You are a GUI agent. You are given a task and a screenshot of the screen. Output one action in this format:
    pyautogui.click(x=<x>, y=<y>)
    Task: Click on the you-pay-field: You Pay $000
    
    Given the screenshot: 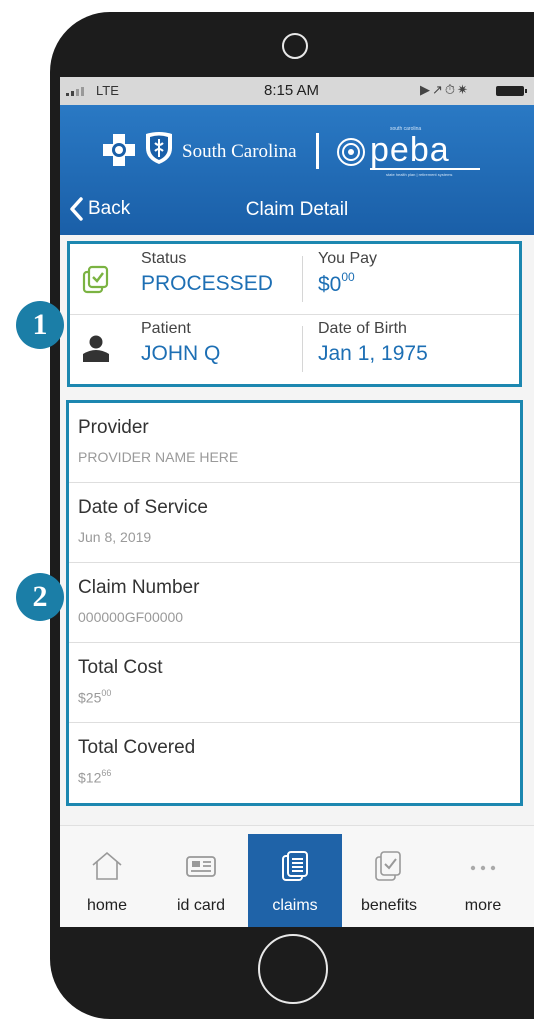 What is the action you would take?
    pyautogui.click(x=347, y=273)
    